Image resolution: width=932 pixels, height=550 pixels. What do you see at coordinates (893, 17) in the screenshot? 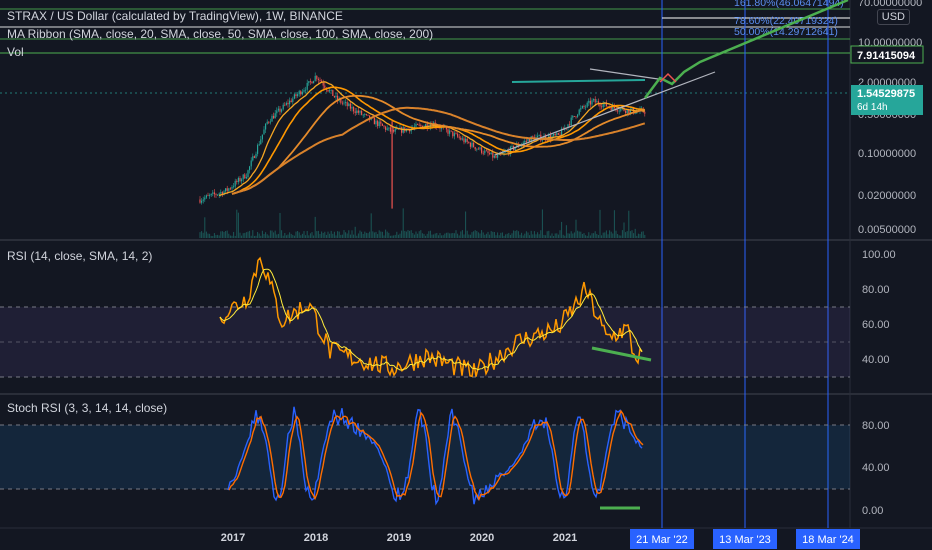
I see `currency-button: USD` at bounding box center [893, 17].